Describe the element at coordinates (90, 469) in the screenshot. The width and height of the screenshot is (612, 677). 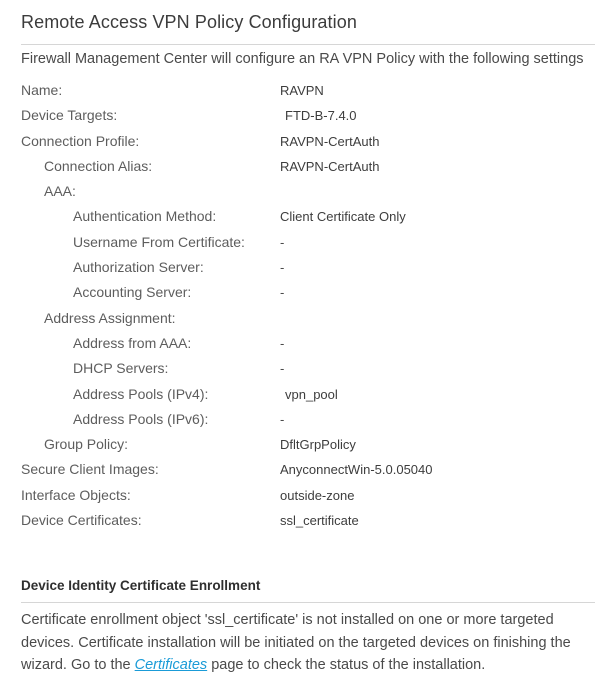
I see `setting-label: Secure Client Images:` at that location.